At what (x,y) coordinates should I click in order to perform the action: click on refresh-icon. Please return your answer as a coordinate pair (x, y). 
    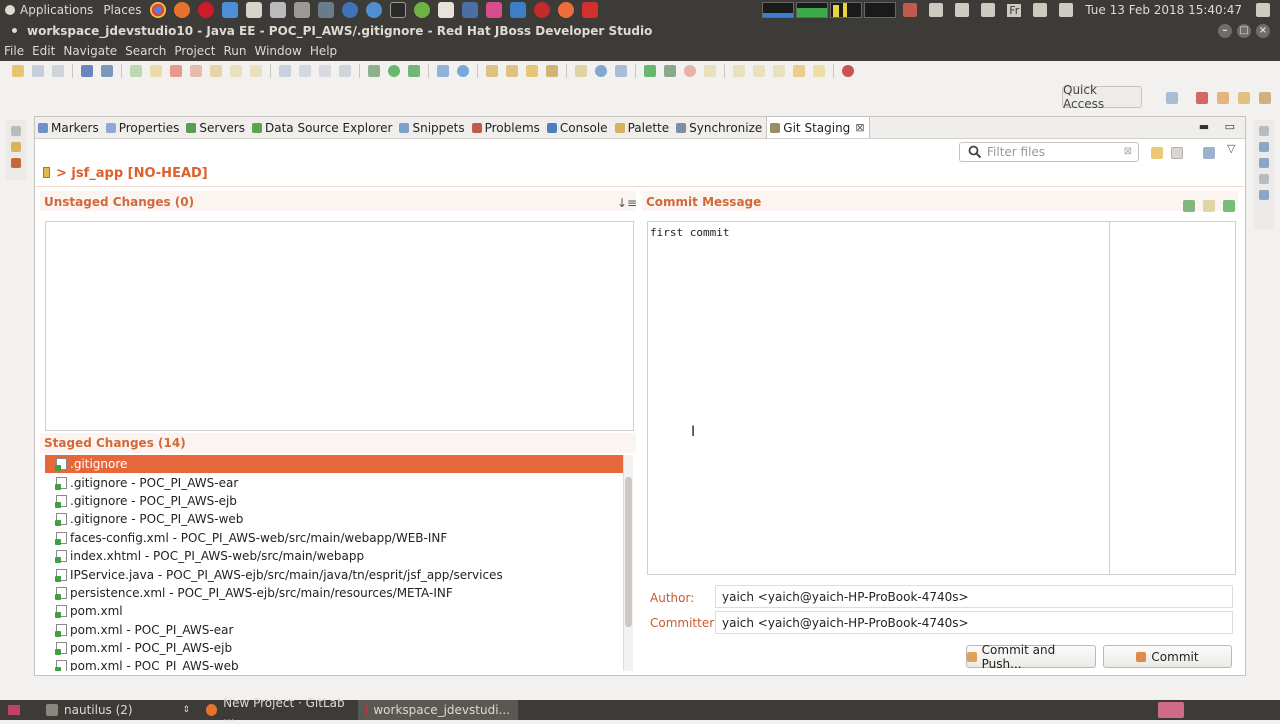
    Looking at the image, I should click on (1157, 153).